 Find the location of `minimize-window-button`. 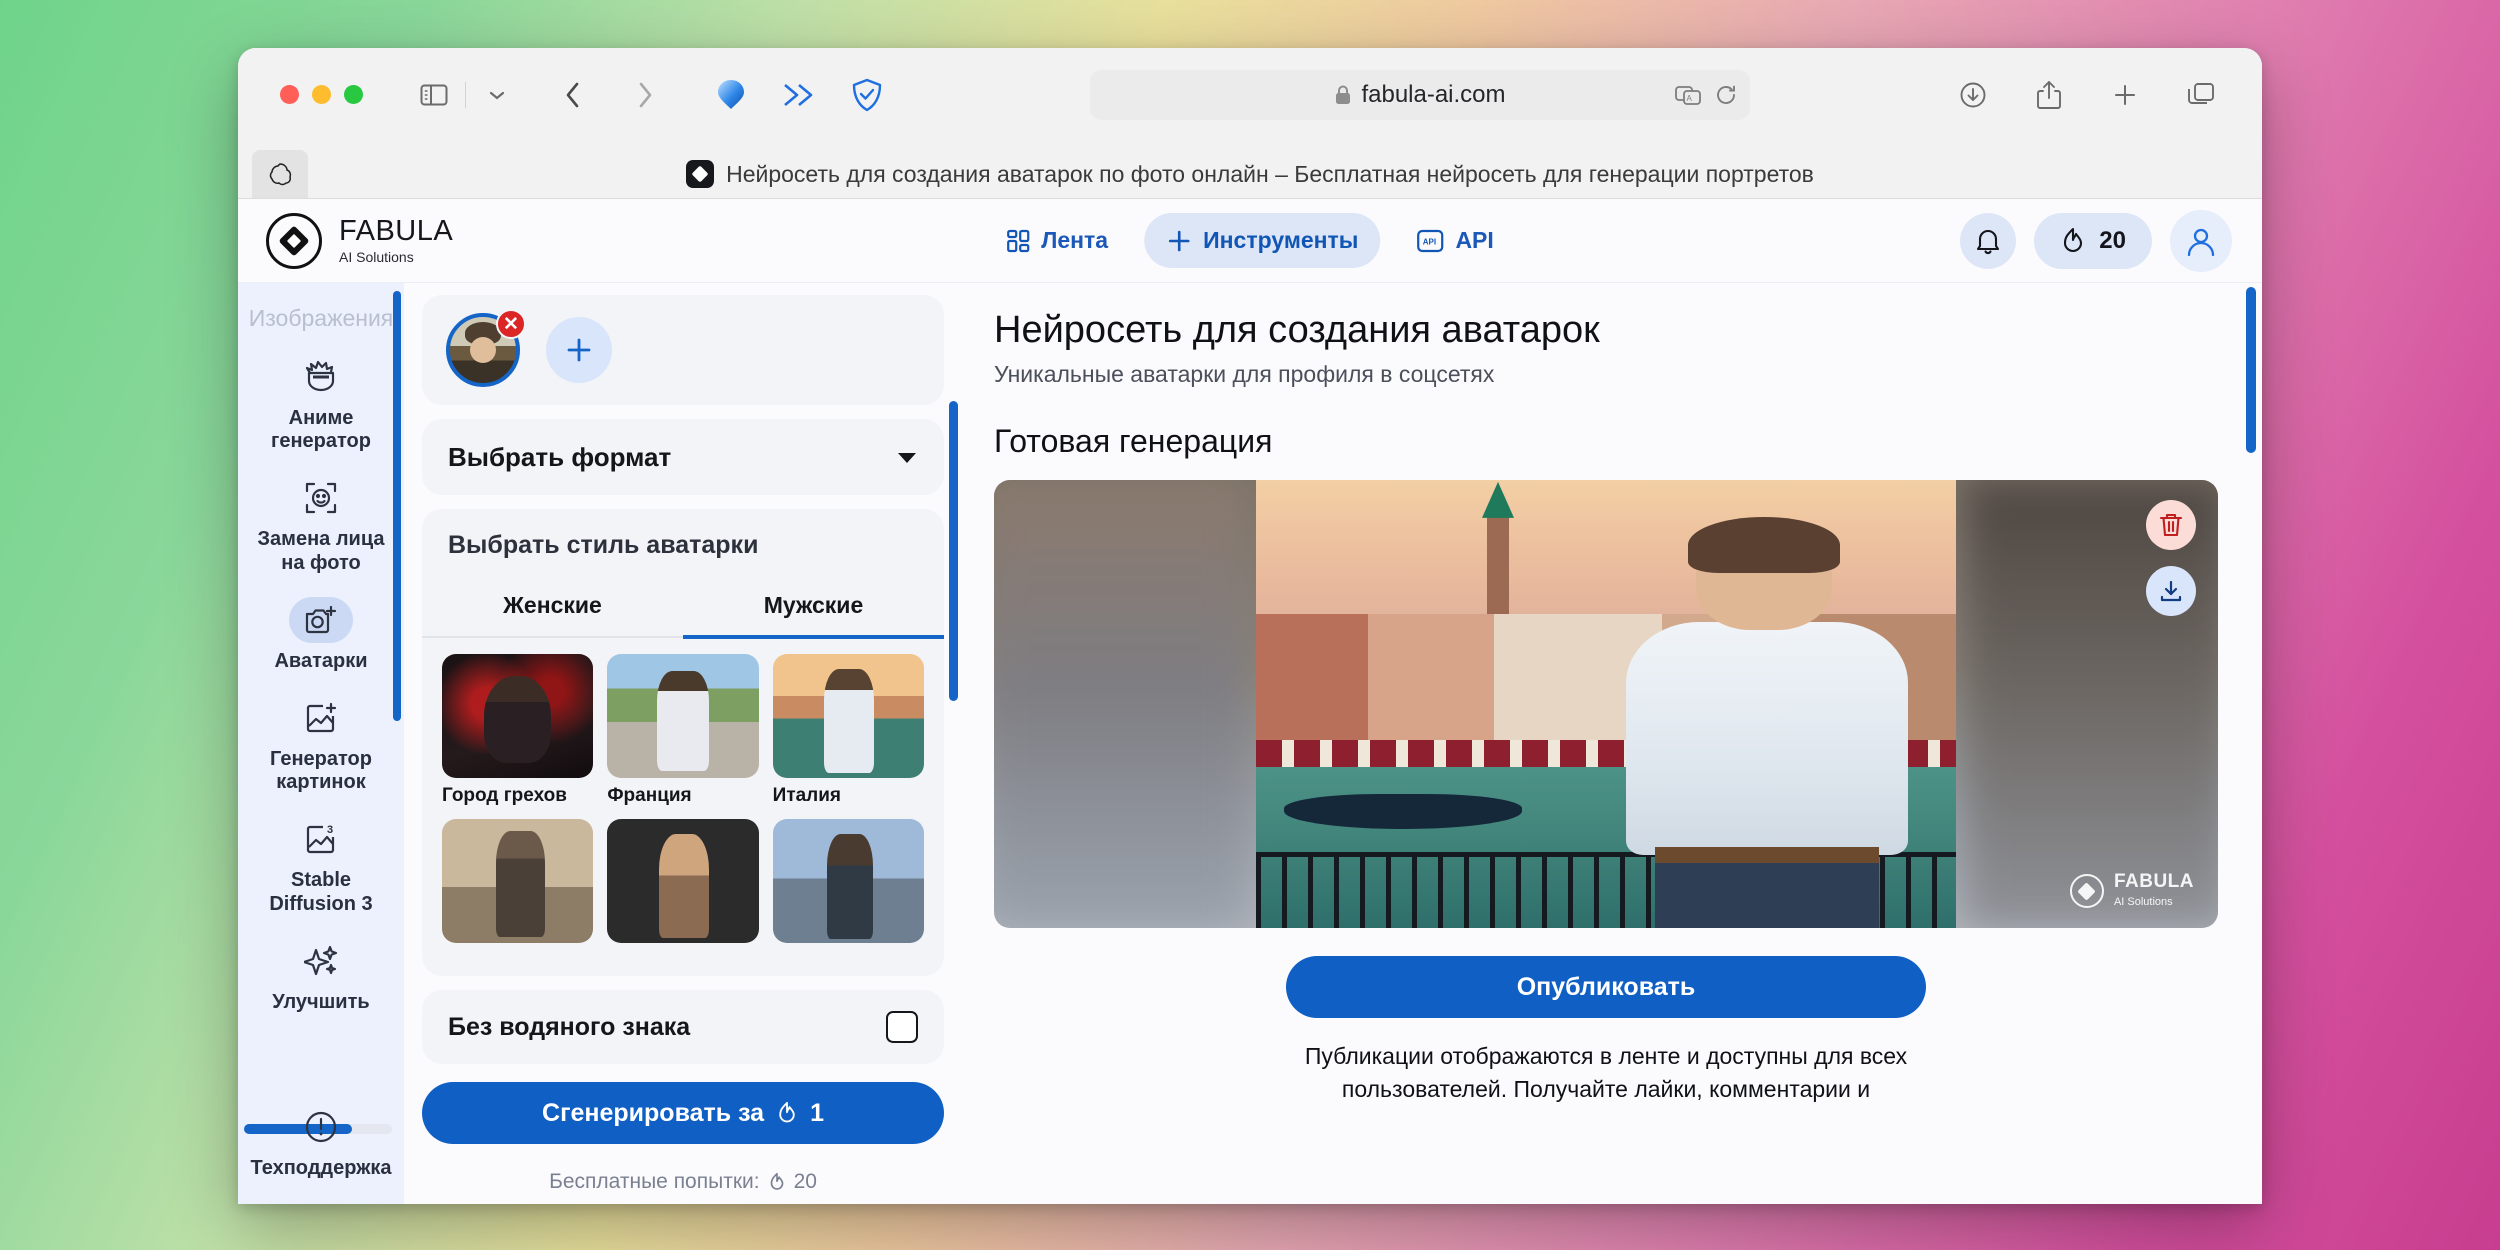

minimize-window-button is located at coordinates (321, 94).